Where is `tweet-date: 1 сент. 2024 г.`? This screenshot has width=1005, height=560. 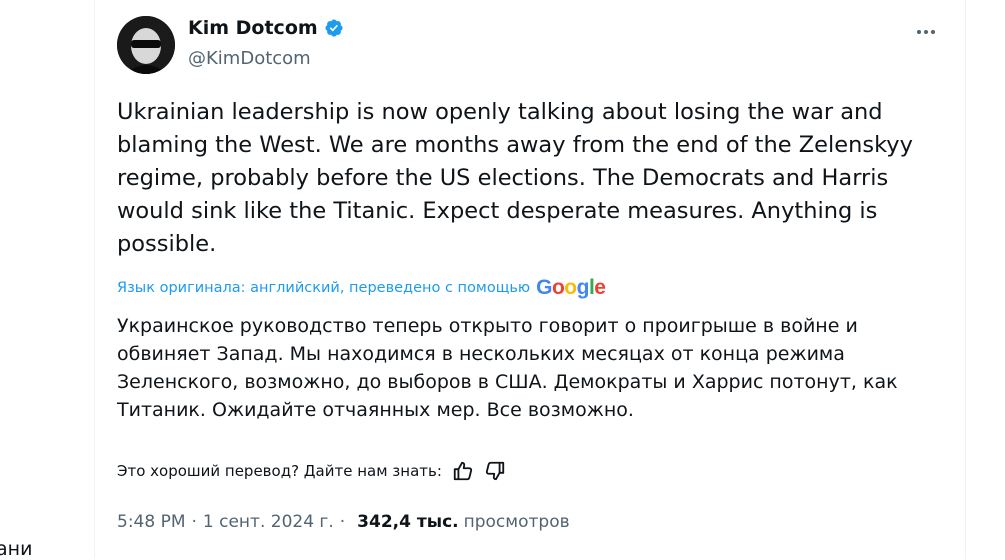
tweet-date: 1 сент. 2024 г. is located at coordinates (268, 522).